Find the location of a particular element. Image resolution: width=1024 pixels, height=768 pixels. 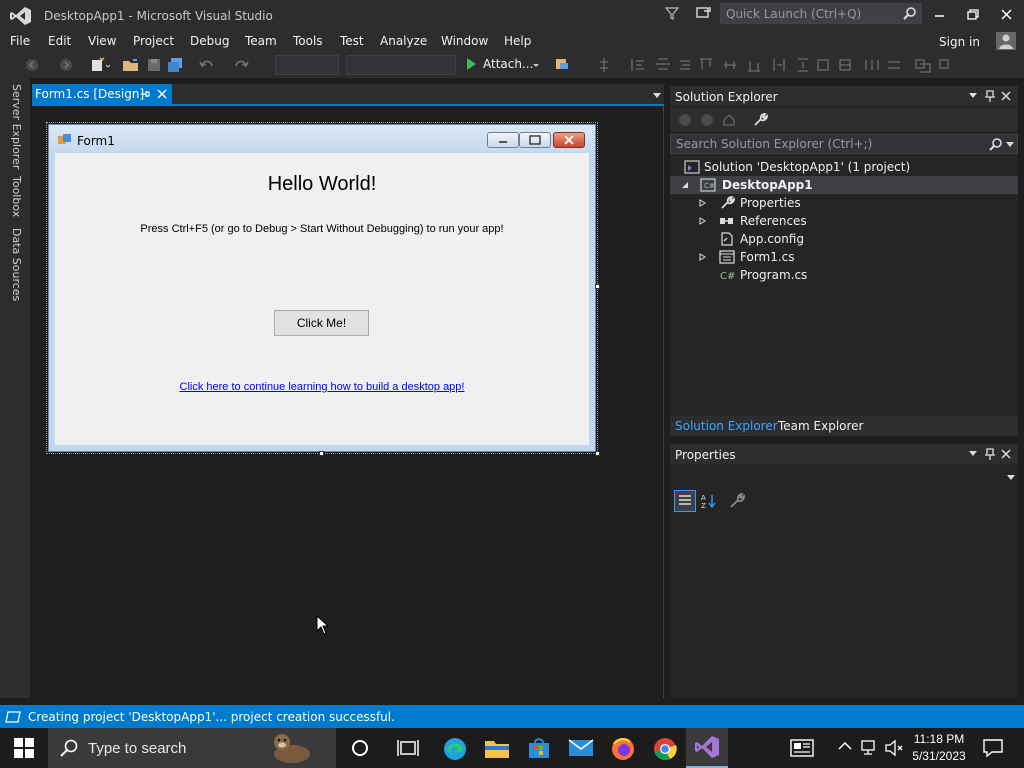

tab-team-explorer: Team Explorer is located at coordinates (821, 426).